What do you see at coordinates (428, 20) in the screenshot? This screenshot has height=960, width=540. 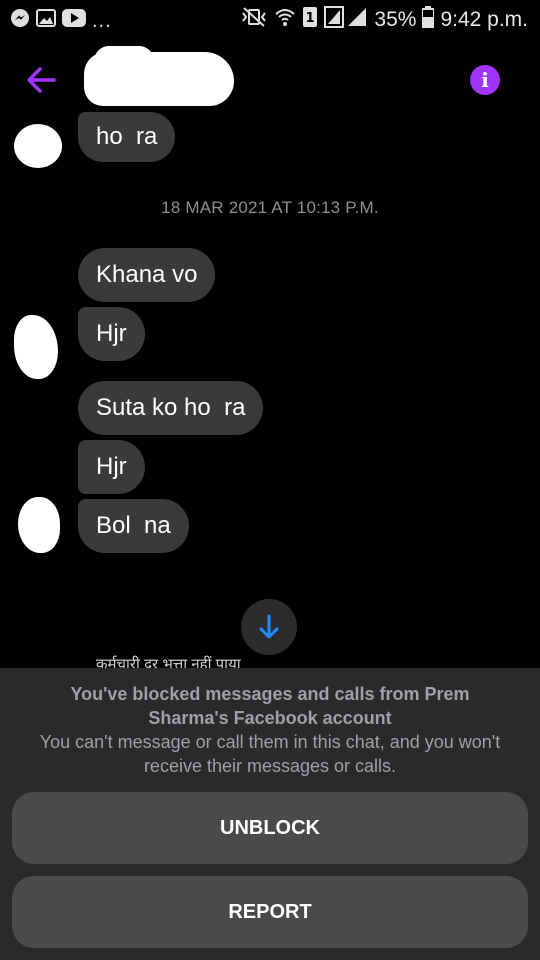 I see `battery-icon` at bounding box center [428, 20].